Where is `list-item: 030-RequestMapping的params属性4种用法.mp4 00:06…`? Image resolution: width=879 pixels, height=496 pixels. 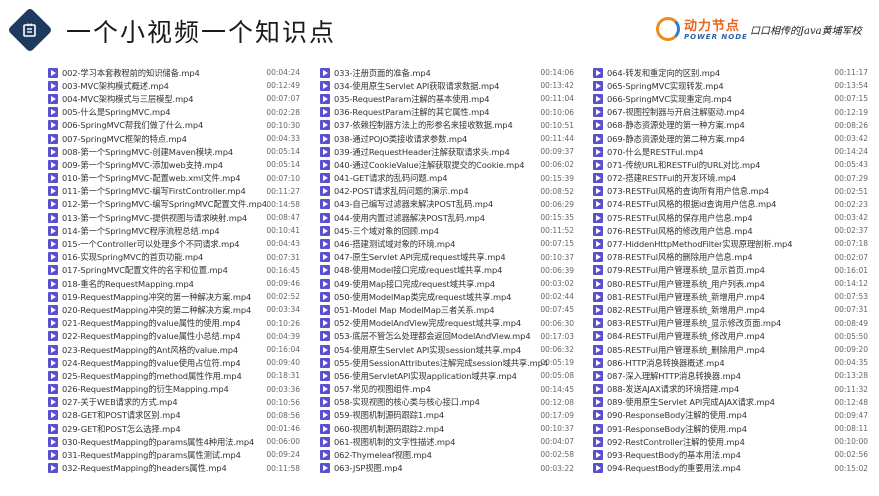 list-item: 030-RequestMapping的params属性4种用法.mp4 00:06… is located at coordinates (174, 441).